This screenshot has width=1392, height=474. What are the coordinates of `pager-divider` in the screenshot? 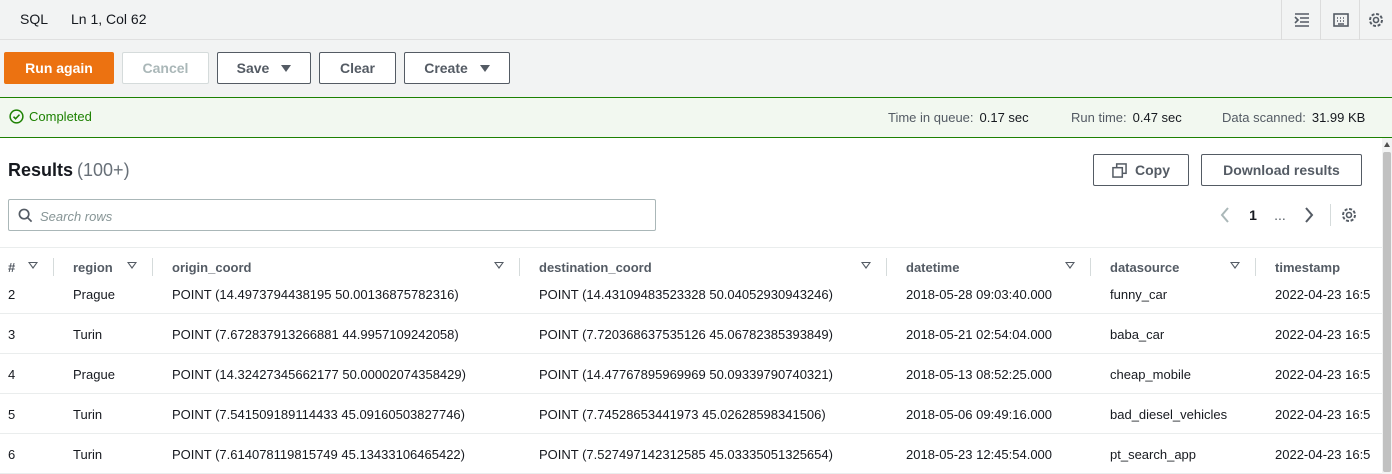 It's located at (1330, 215).